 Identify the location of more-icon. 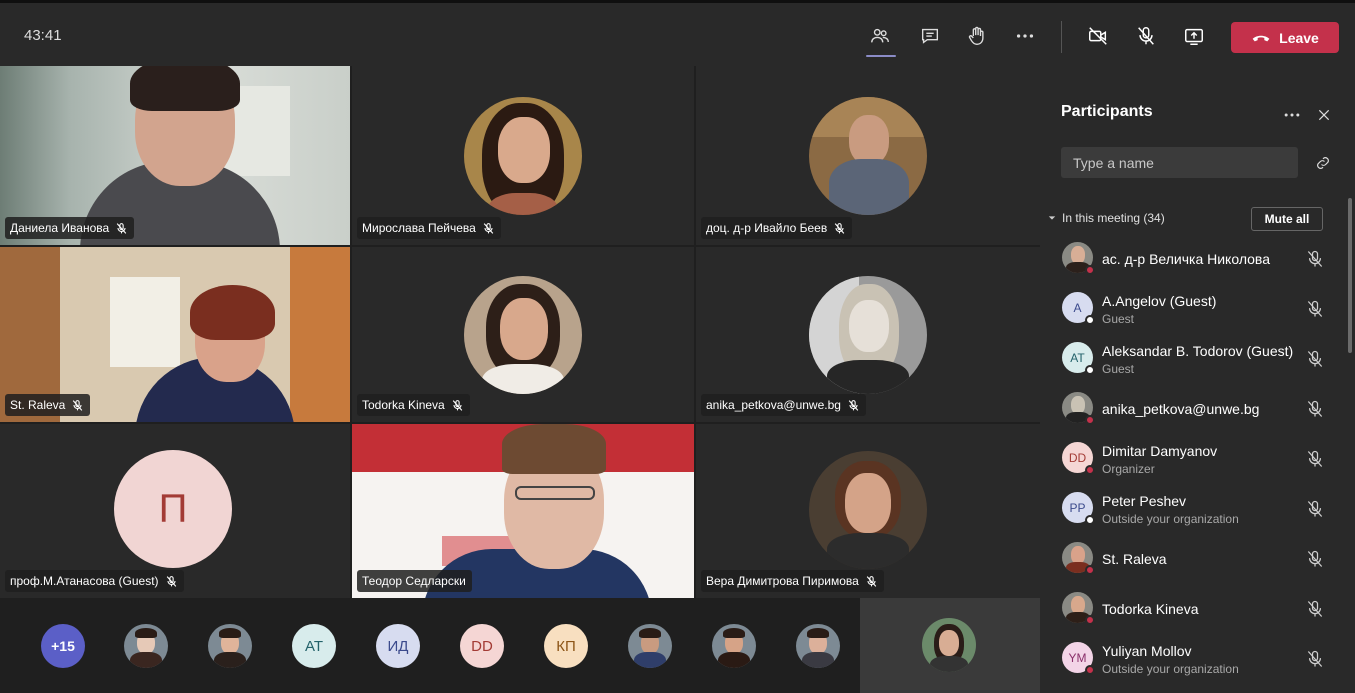
(1025, 36).